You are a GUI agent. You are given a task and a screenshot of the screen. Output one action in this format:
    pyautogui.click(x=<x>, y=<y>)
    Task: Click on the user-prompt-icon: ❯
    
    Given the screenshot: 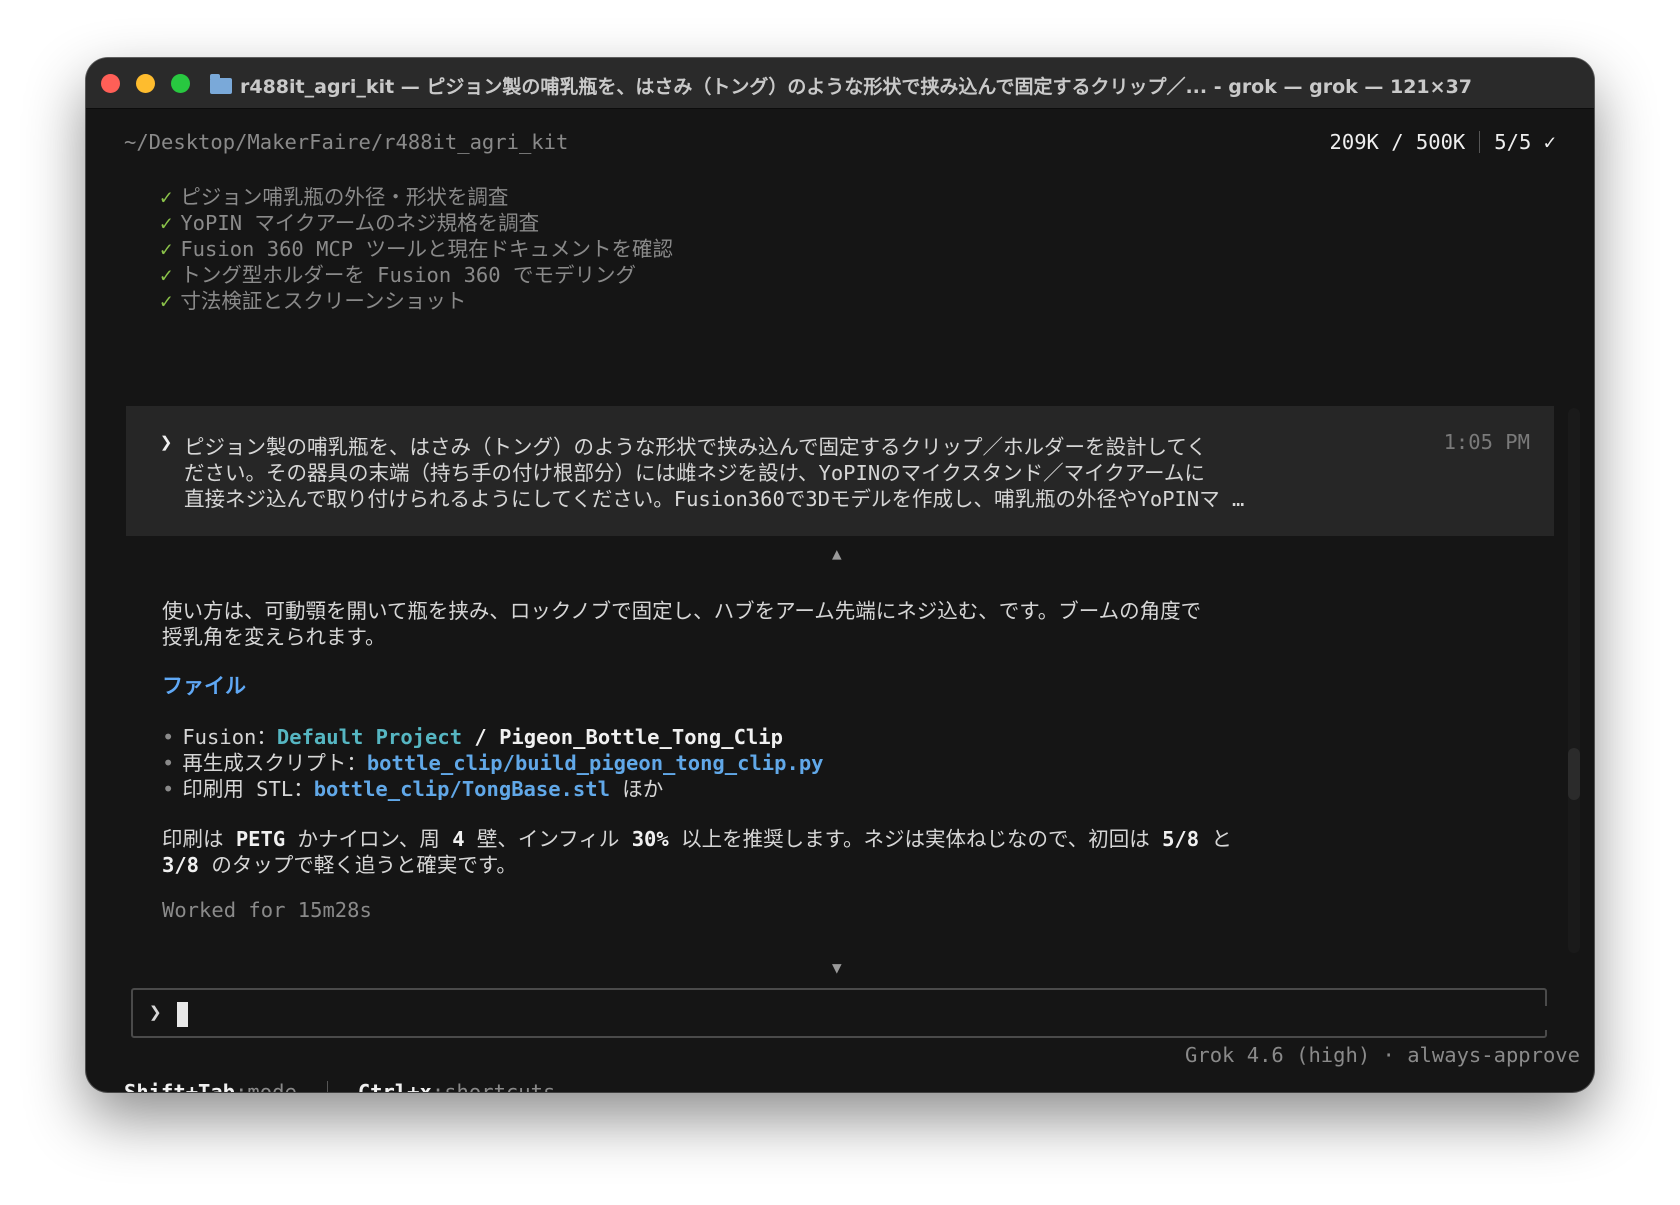 What is the action you would take?
    pyautogui.click(x=166, y=442)
    